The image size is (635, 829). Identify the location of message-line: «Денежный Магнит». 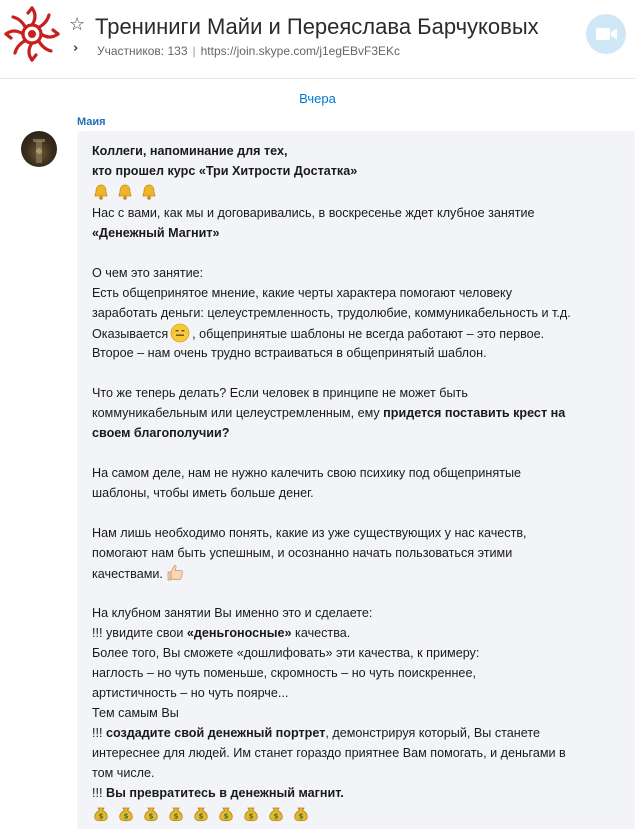
(156, 233).